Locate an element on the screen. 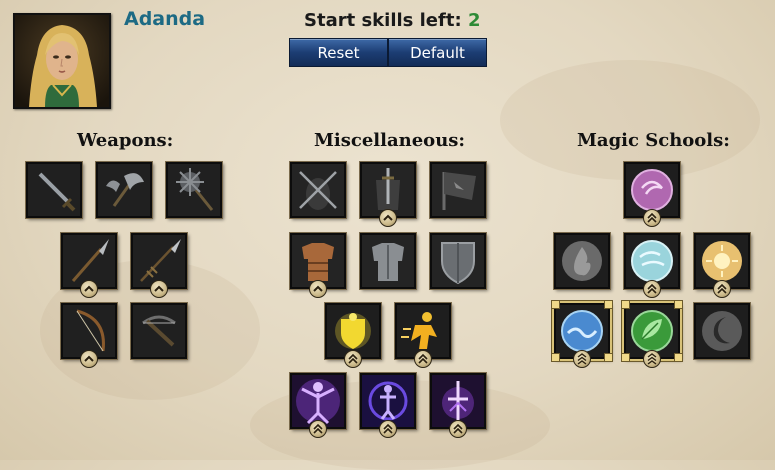 Image resolution: width=775 pixels, height=470 pixels. skill-bow is located at coordinates (89, 335).